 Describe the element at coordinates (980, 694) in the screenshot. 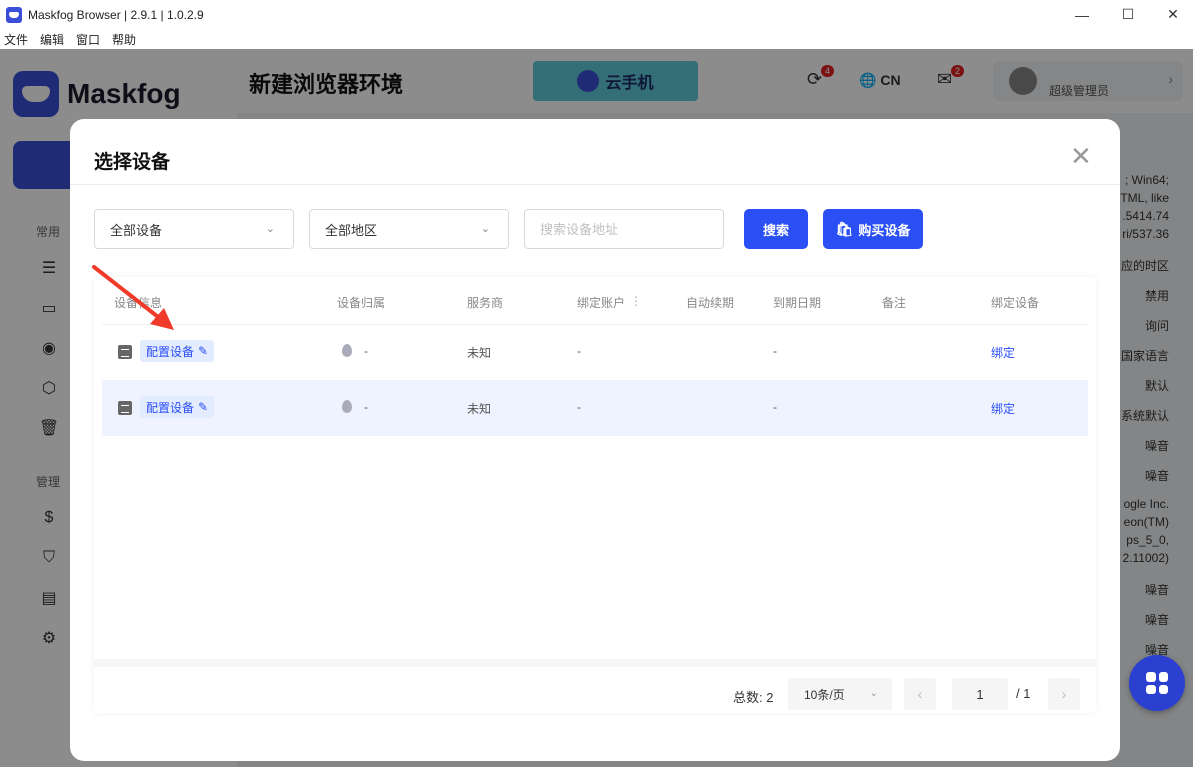

I see `page-number-input: 1` at that location.